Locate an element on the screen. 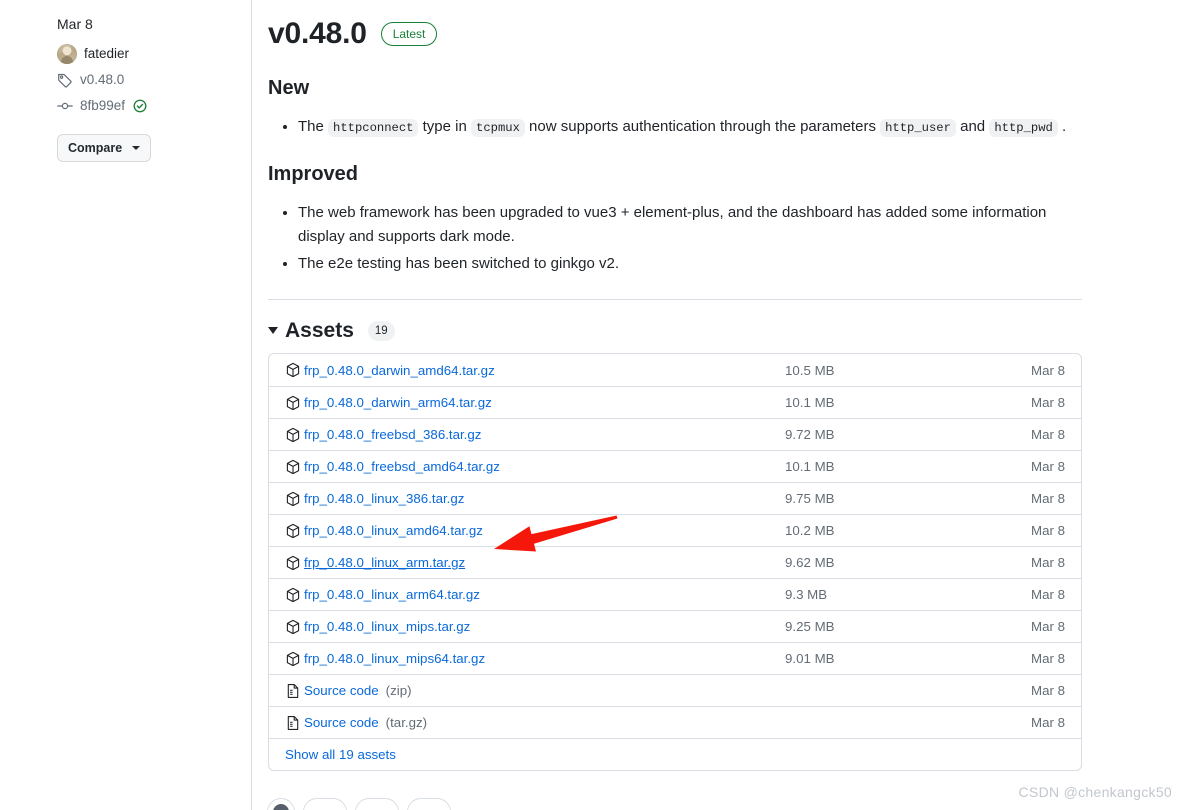 The height and width of the screenshot is (810, 1184). asset-name-cell: frp_0.48.0_linux_386.tar.gz is located at coordinates (535, 499).